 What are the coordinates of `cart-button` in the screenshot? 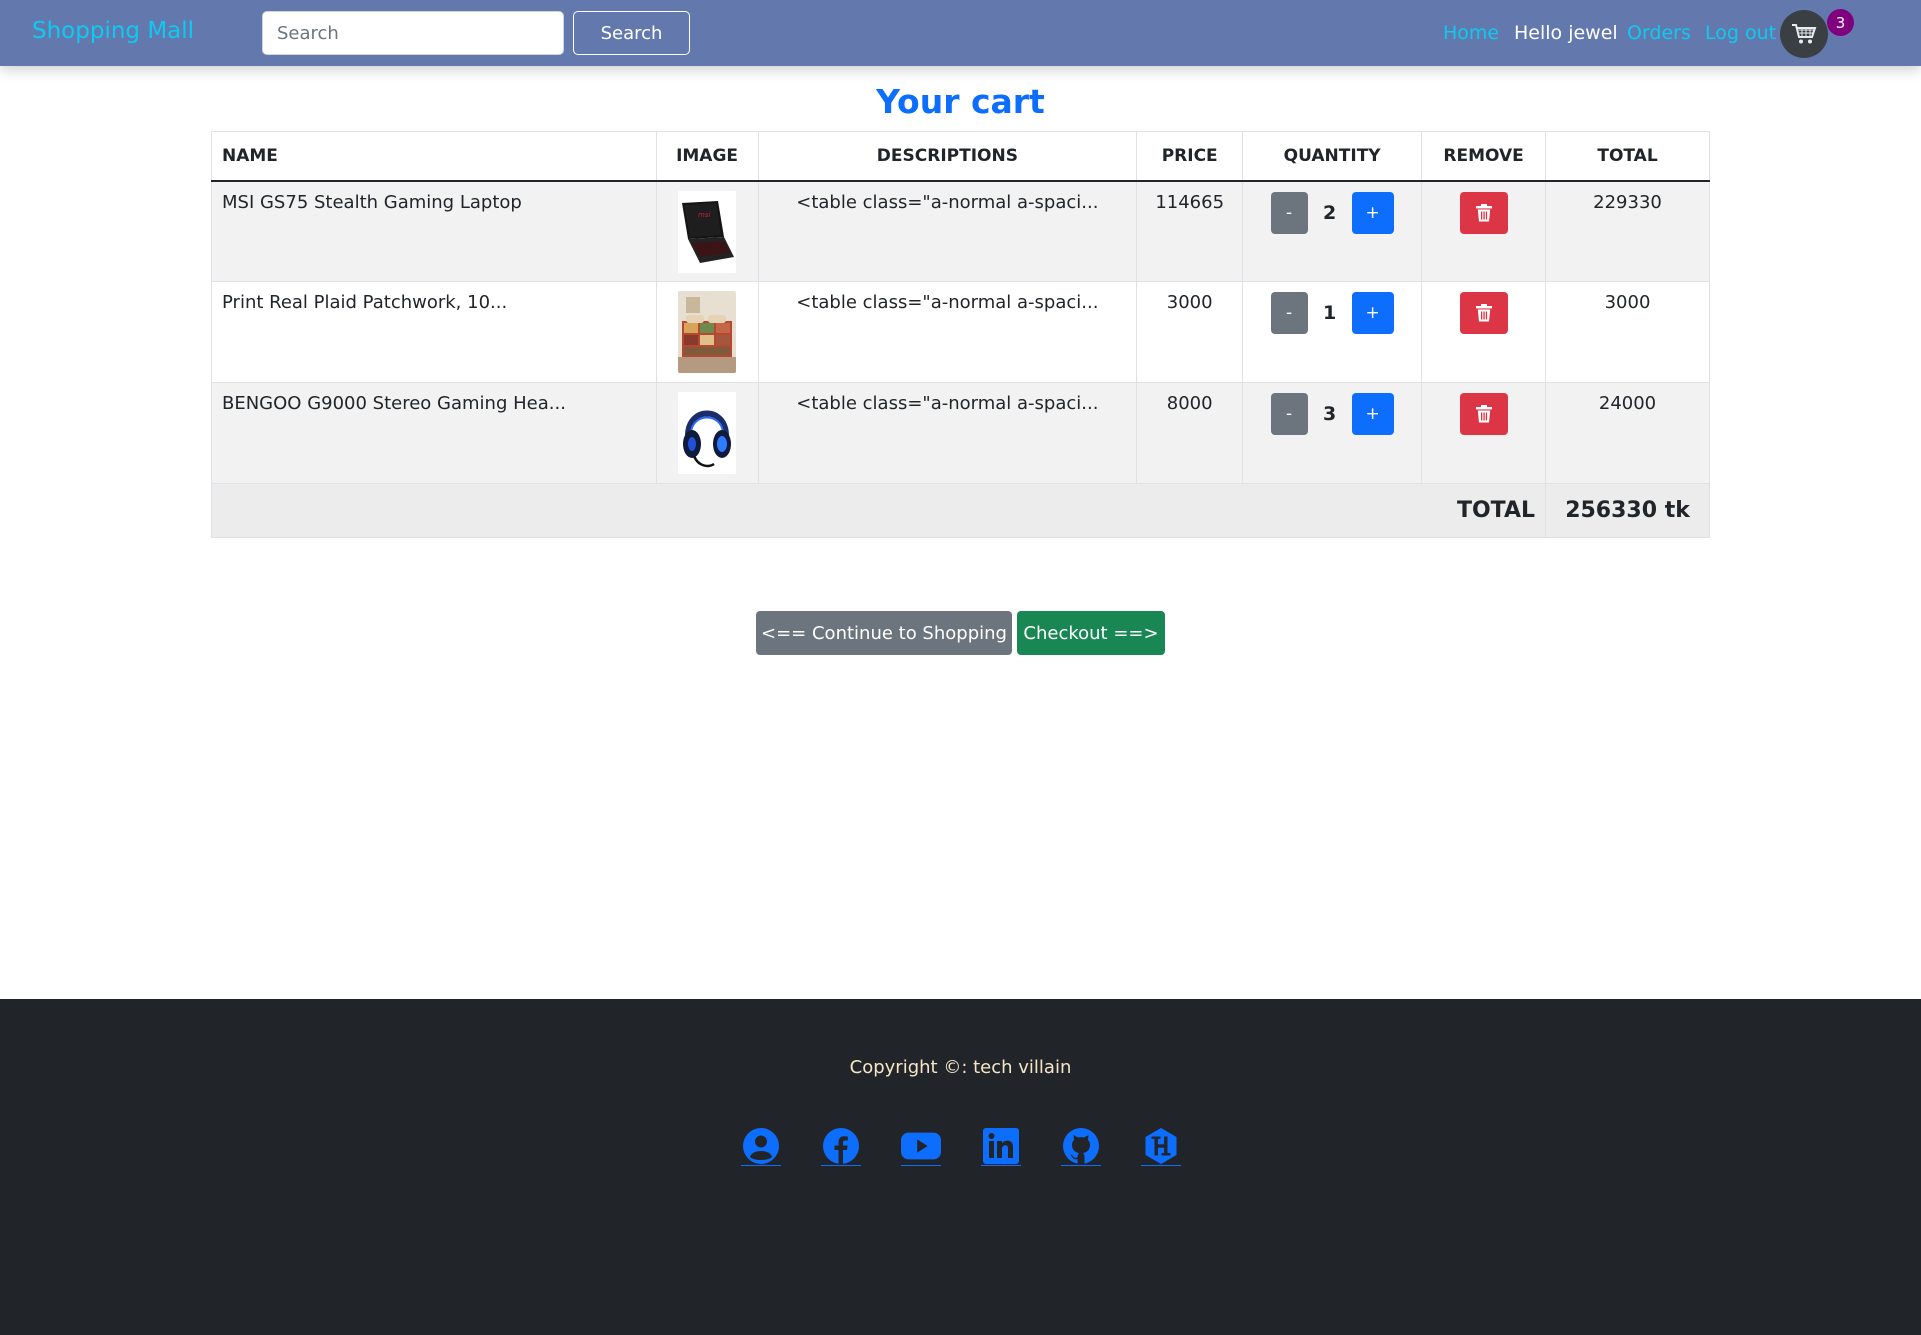 It's located at (1804, 34).